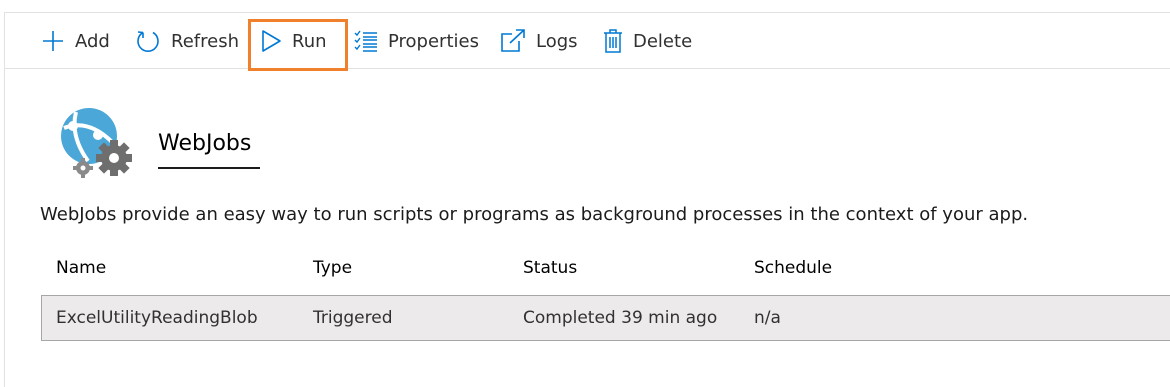  Describe the element at coordinates (92, 41) in the screenshot. I see `add-label: Add` at that location.